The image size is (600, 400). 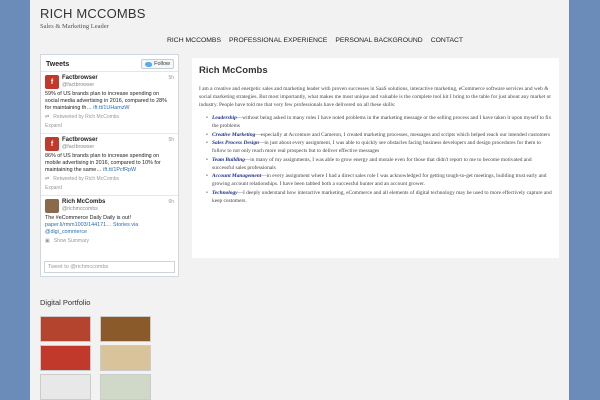 I want to click on skill-label: Creative Marketing, so click(x=234, y=134).